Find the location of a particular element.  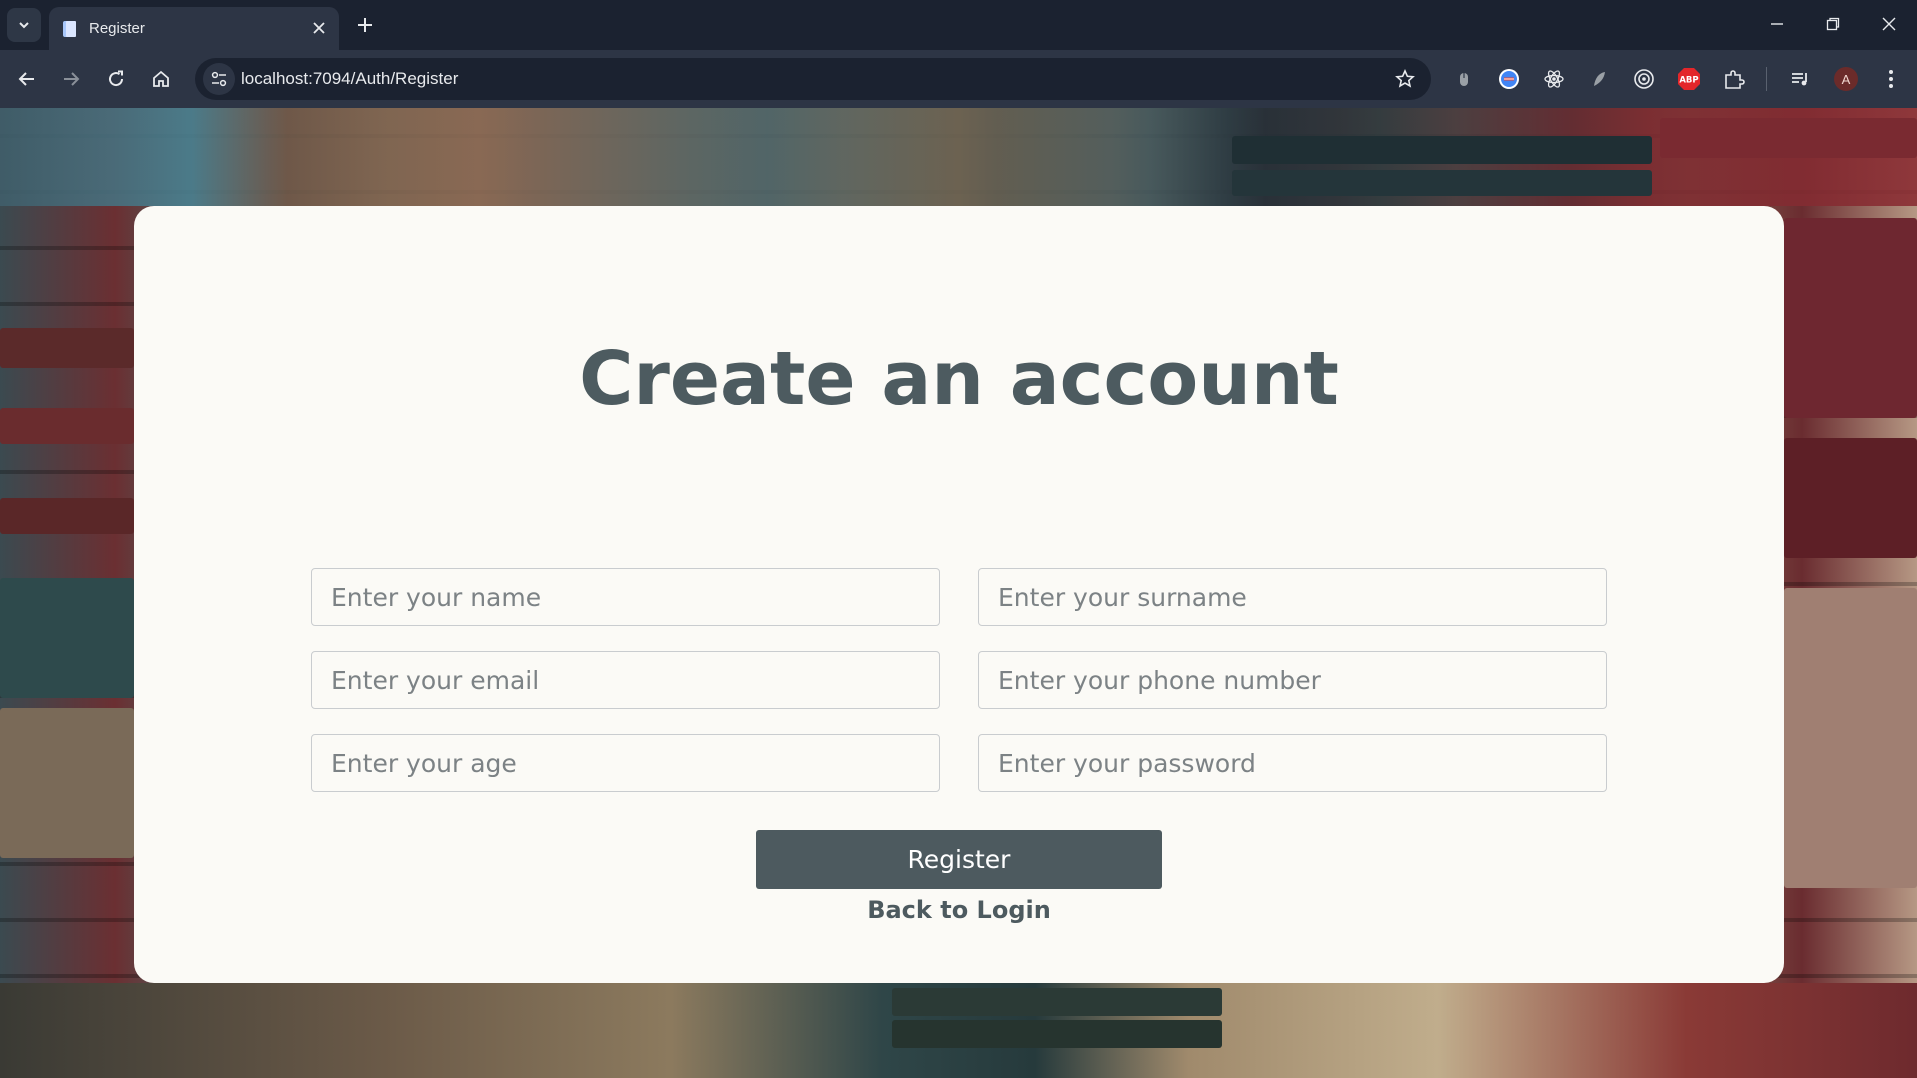

mouse-extension-icon is located at coordinates (1464, 79).